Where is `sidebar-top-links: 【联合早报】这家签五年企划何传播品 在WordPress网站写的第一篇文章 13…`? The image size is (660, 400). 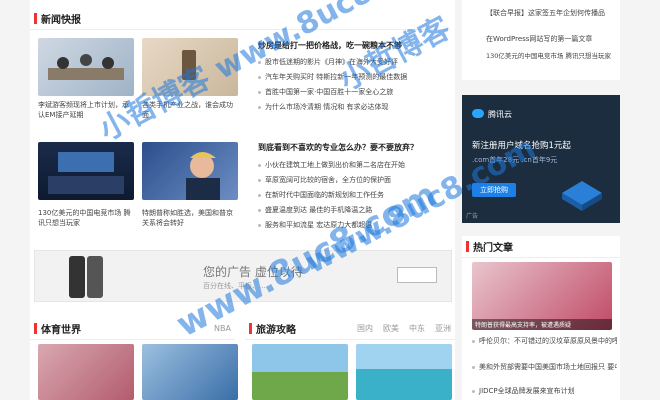 sidebar-top-links: 【联合早报】这家签五年企划何传播品 在WordPress网站写的第一篇文章 13… is located at coordinates (541, 40).